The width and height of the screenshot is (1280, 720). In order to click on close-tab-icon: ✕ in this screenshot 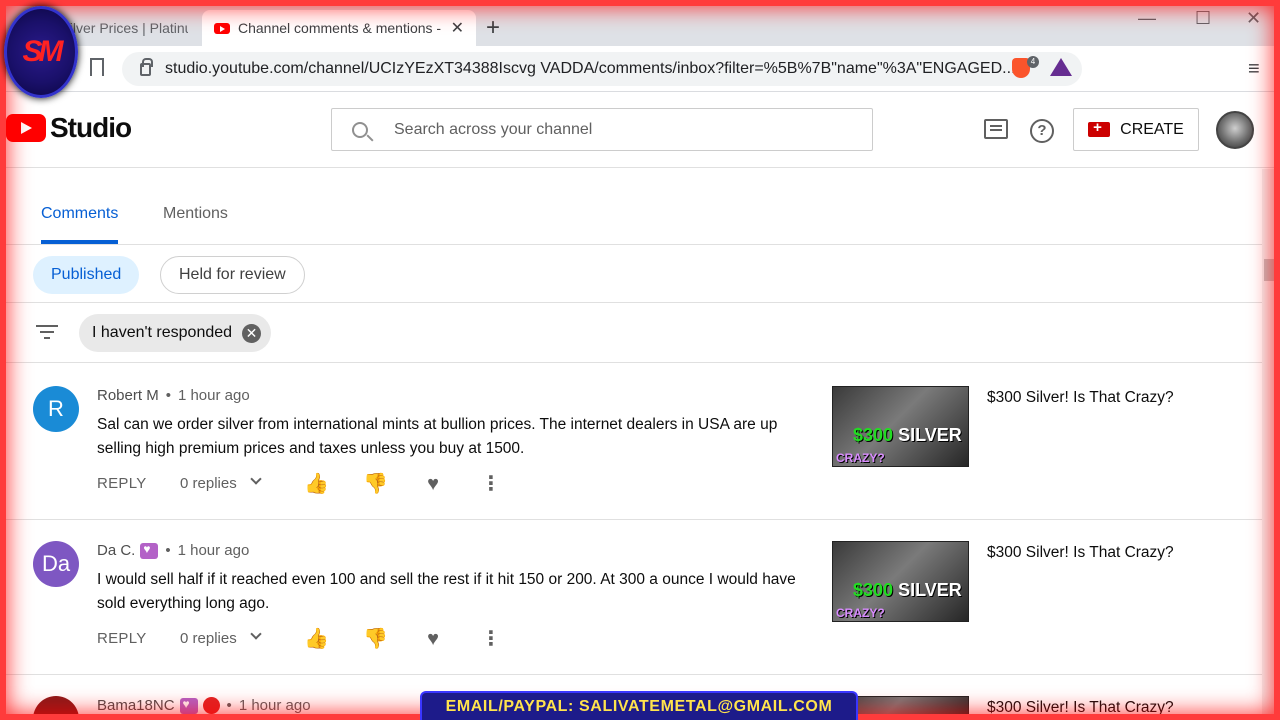, I will do `click(457, 28)`.